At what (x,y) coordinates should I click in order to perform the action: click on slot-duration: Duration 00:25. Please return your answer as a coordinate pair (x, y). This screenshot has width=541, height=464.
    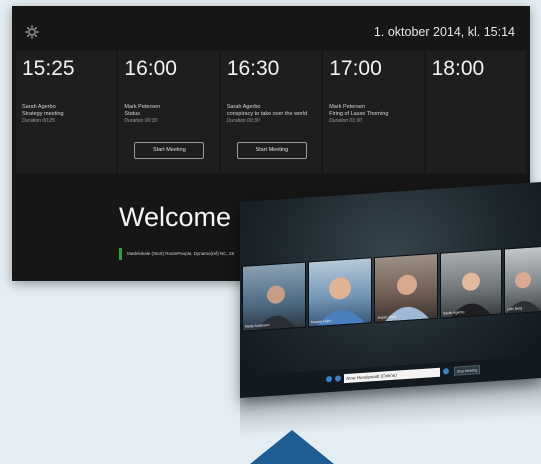
    Looking at the image, I should click on (38, 121).